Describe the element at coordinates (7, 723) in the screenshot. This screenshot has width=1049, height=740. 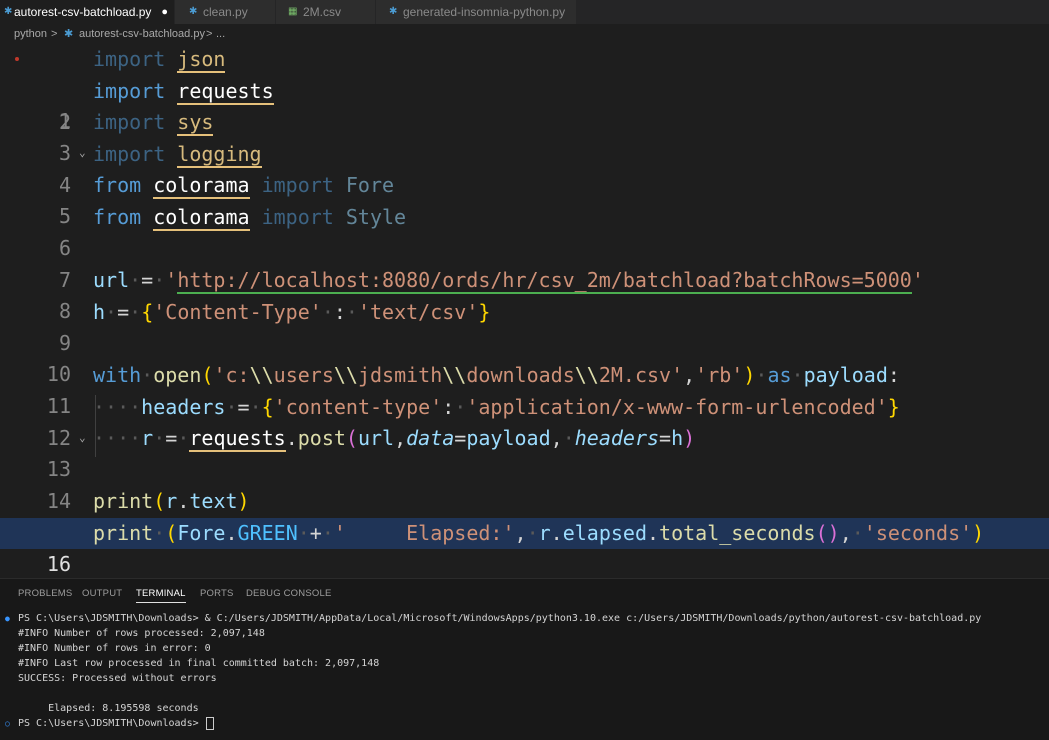
I see `command-status-icon: ○` at that location.